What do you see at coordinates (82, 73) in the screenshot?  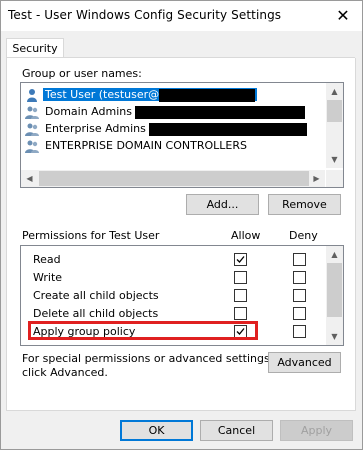 I see `groups-label: Group or user names:` at bounding box center [82, 73].